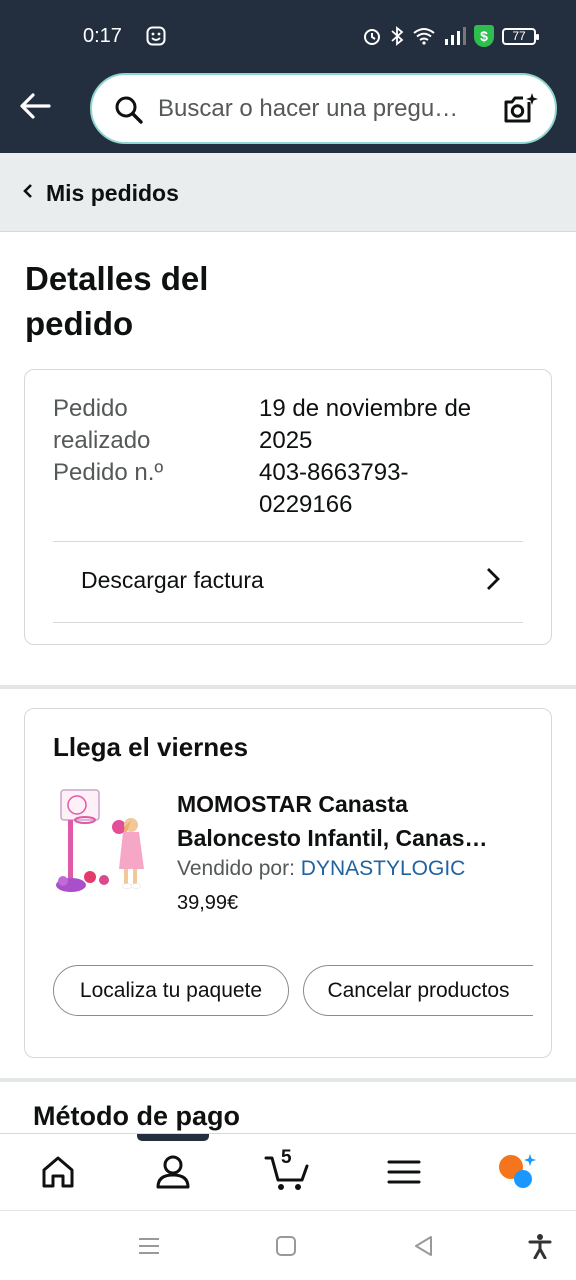  Describe the element at coordinates (103, 842) in the screenshot. I see `product-thumbnail` at that location.